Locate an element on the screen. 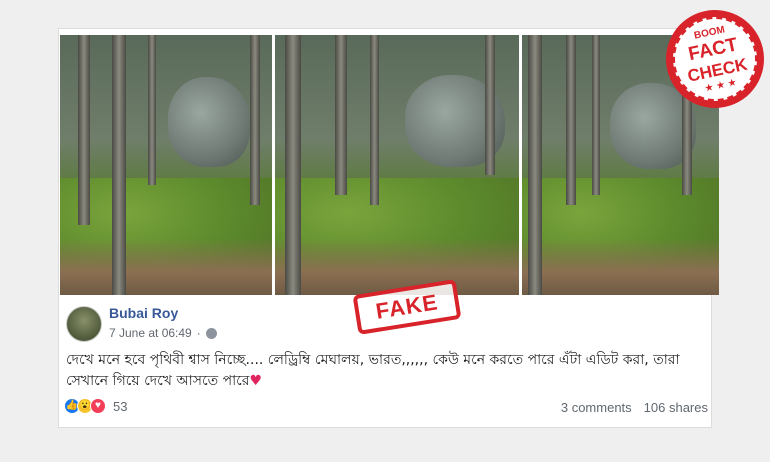  reaction-summary: 👍 😮 ♥ 53 is located at coordinates (95, 406).